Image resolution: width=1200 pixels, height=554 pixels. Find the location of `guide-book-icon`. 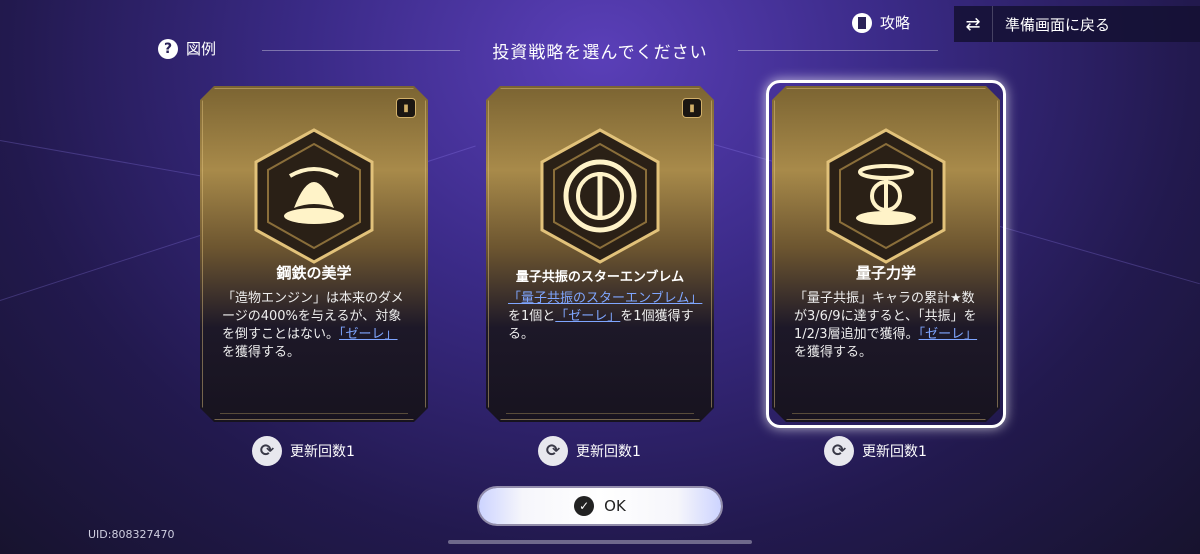

guide-book-icon is located at coordinates (862, 22).